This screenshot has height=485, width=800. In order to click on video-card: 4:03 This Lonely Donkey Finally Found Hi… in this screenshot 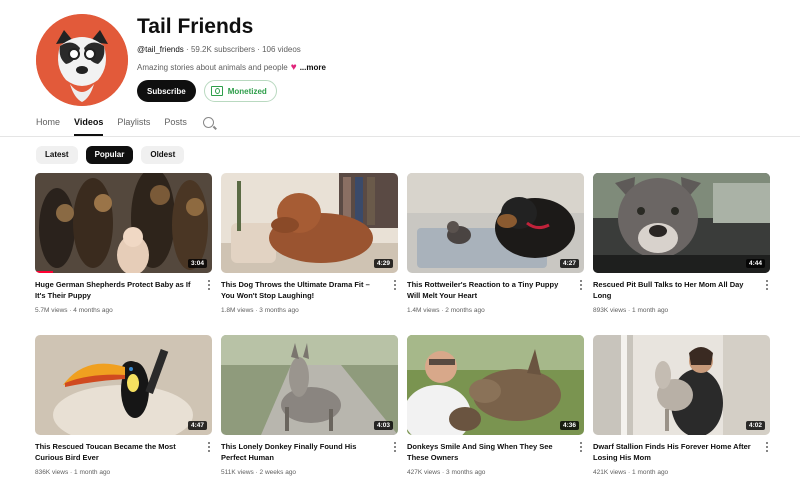, I will do `click(309, 410)`.